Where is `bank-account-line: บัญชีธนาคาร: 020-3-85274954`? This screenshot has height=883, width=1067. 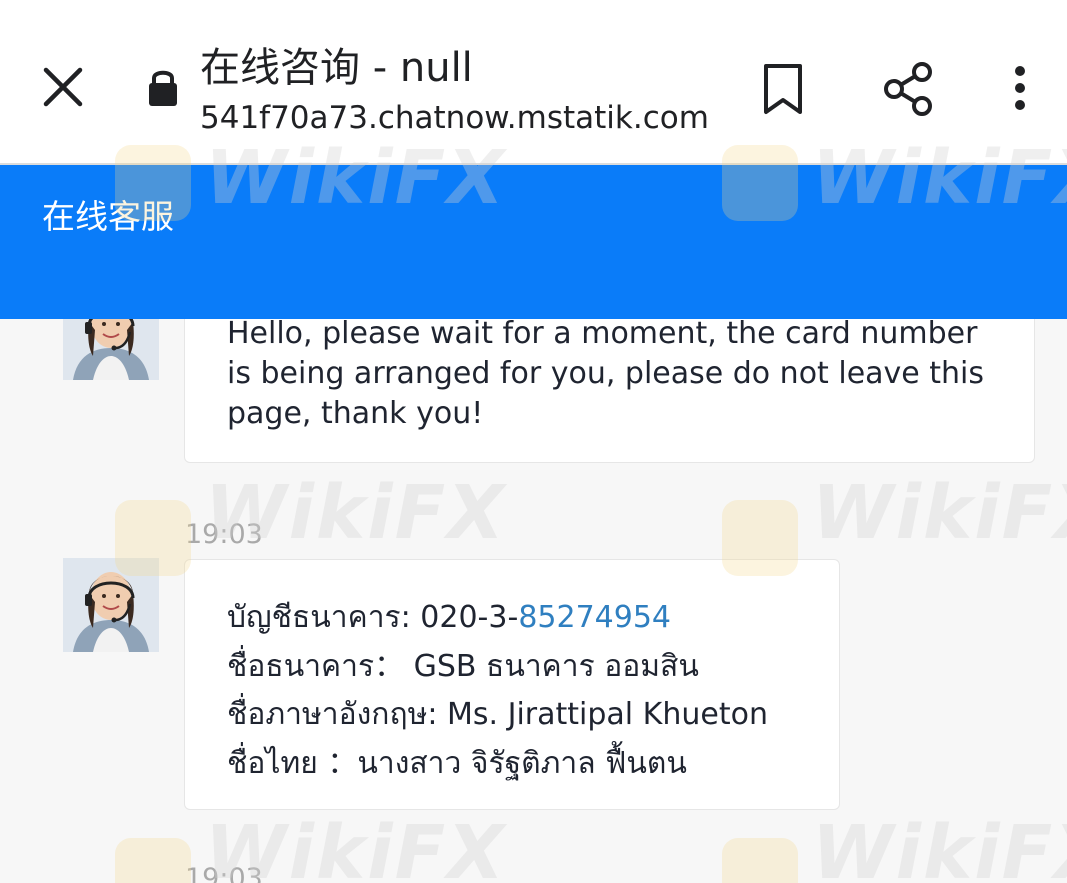
bank-account-line: บัญชีธนาคาร: 020-3-85274954 is located at coordinates (497, 618).